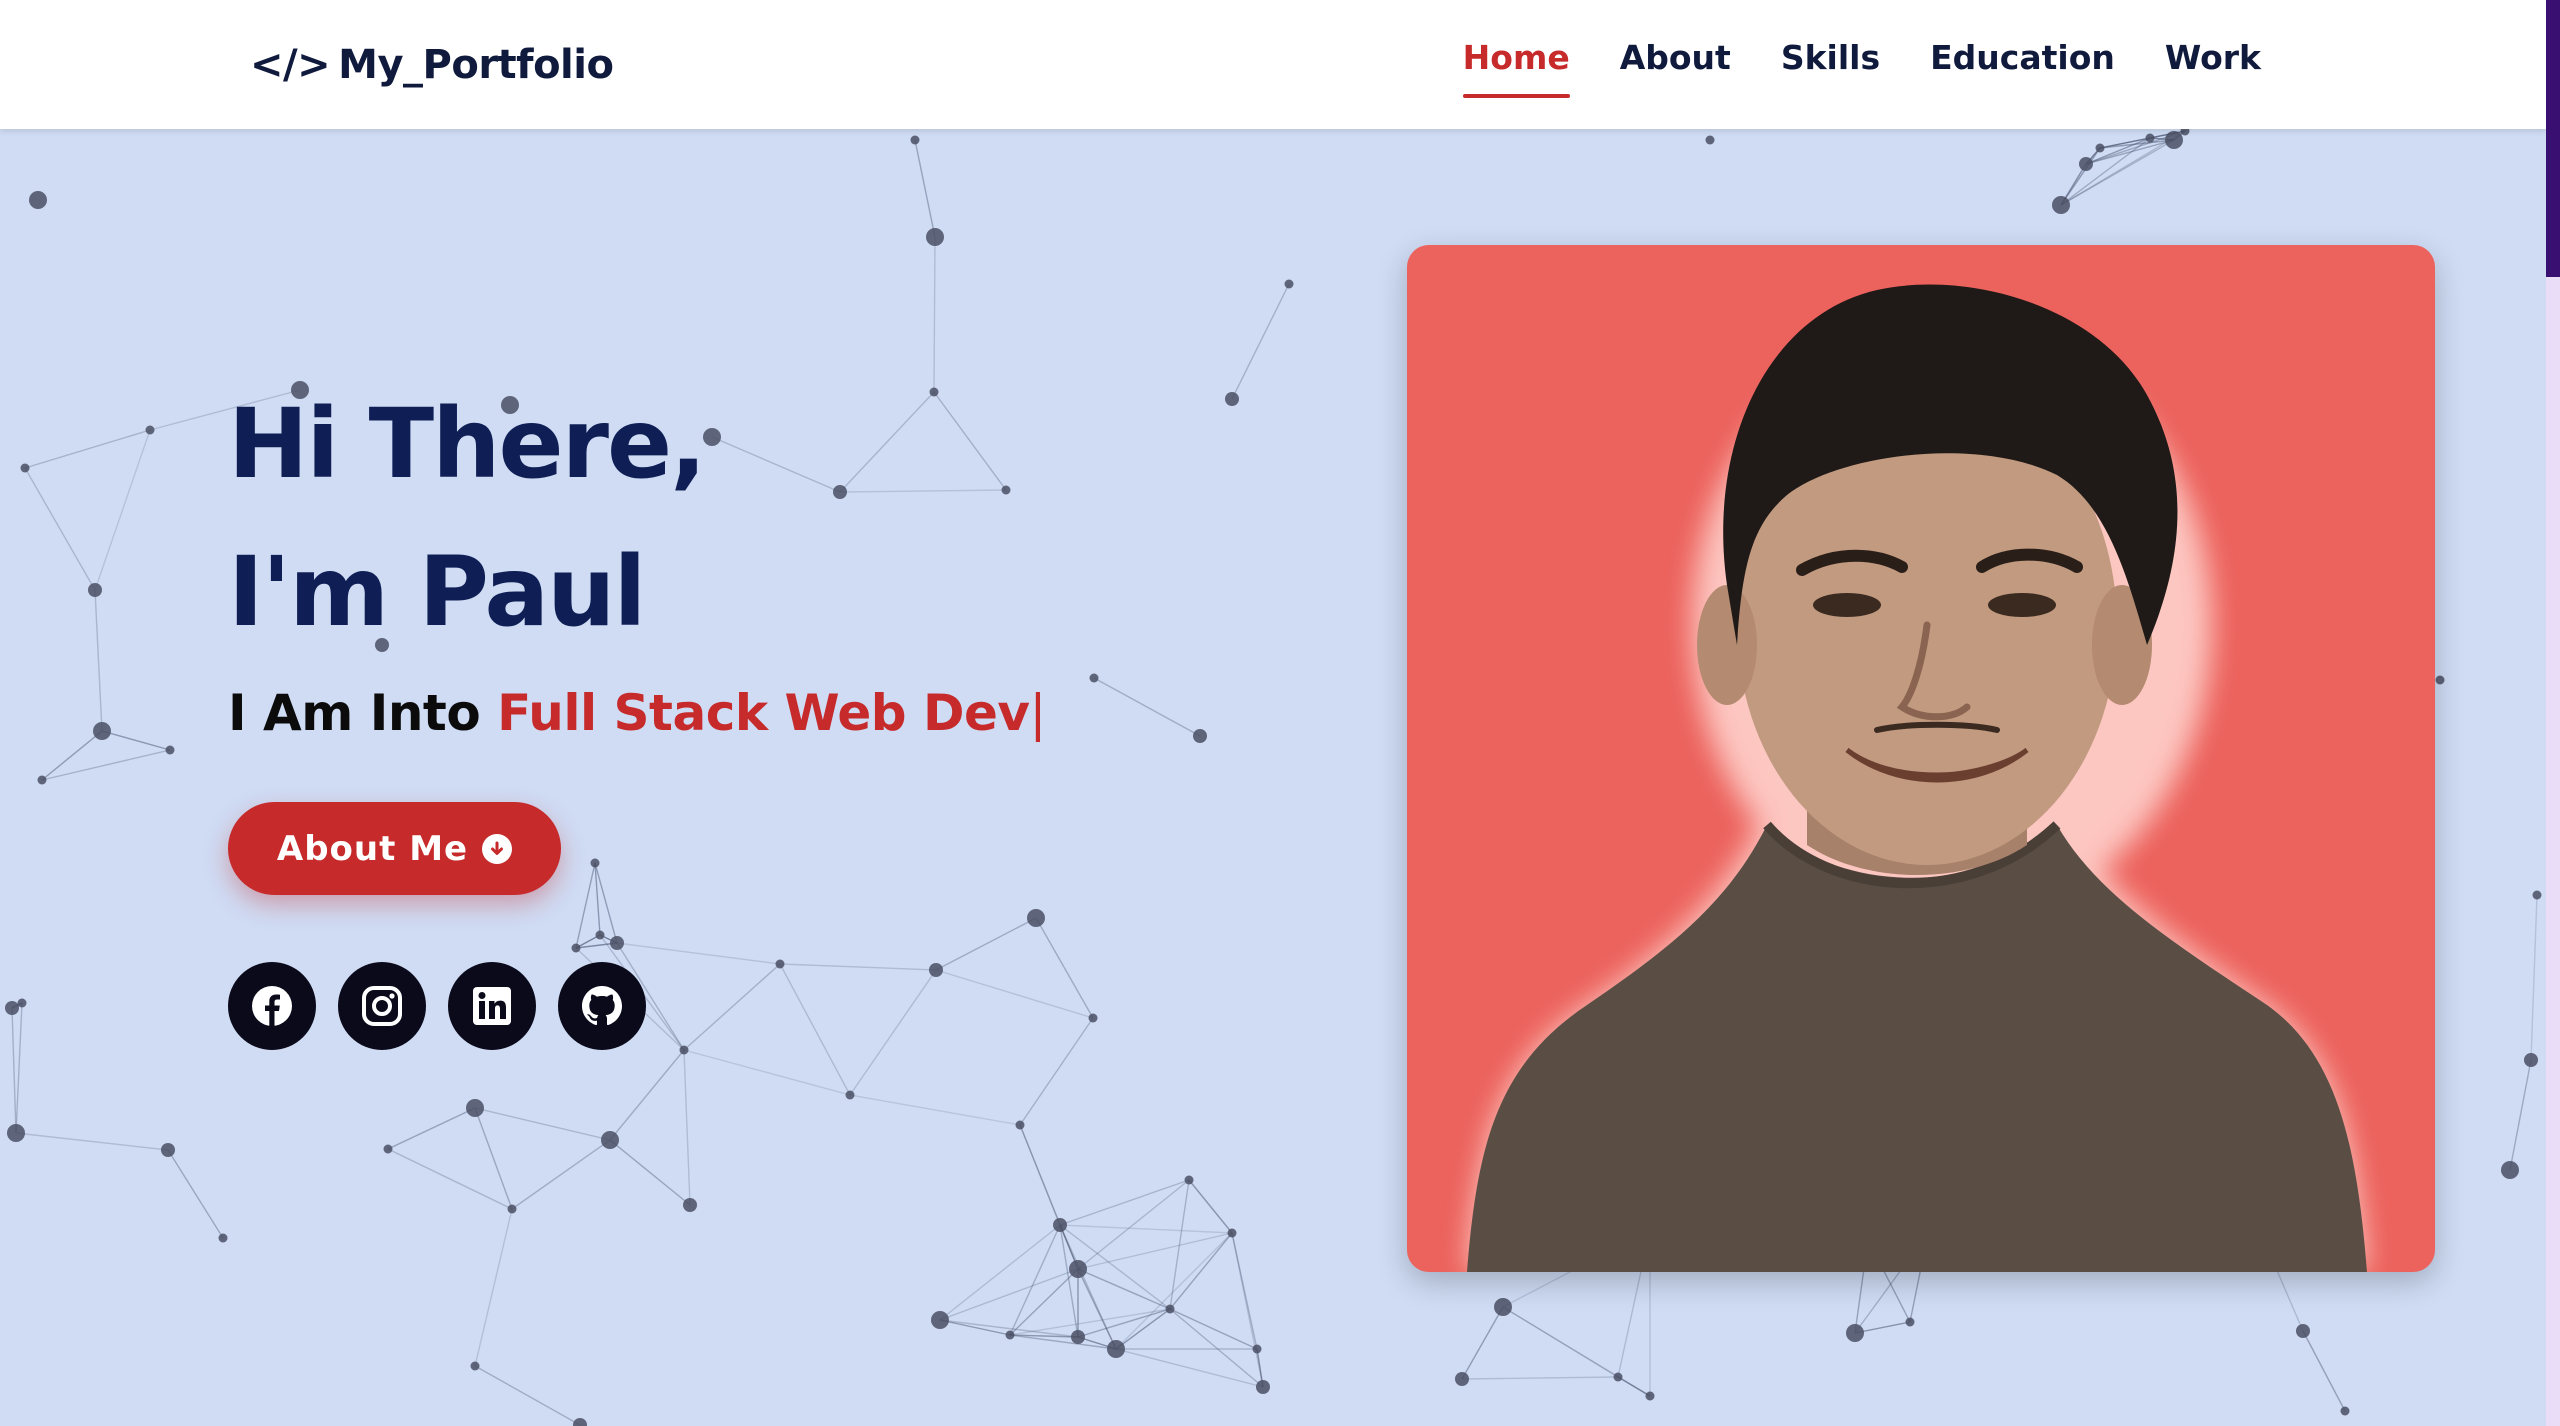 This screenshot has width=2560, height=1426. What do you see at coordinates (763, 713) in the screenshot?
I see `typing-role: Full Stack Web Dev` at bounding box center [763, 713].